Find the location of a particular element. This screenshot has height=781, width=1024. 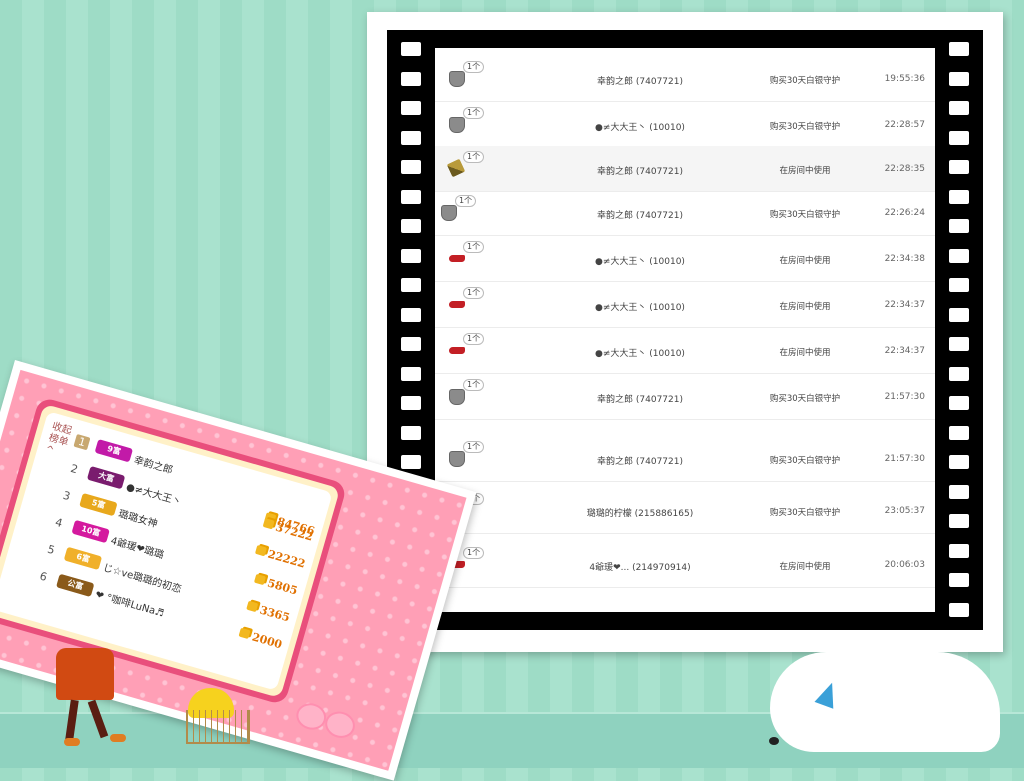

record-row: 1个璐璐的柠檬 (215886165)购买30天白银守护23:05:37 is located at coordinates (685, 511).